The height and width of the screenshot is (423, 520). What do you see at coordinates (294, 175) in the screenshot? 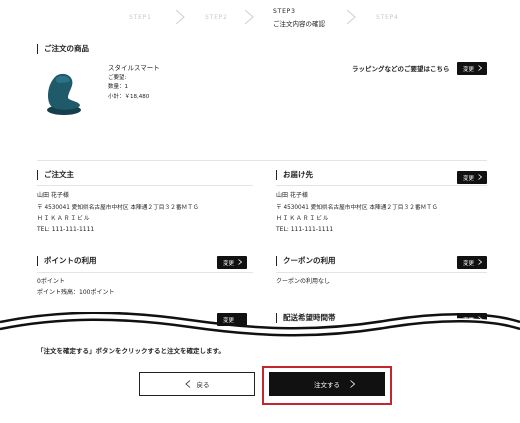
I see `section-title-delivery: お届け先` at bounding box center [294, 175].